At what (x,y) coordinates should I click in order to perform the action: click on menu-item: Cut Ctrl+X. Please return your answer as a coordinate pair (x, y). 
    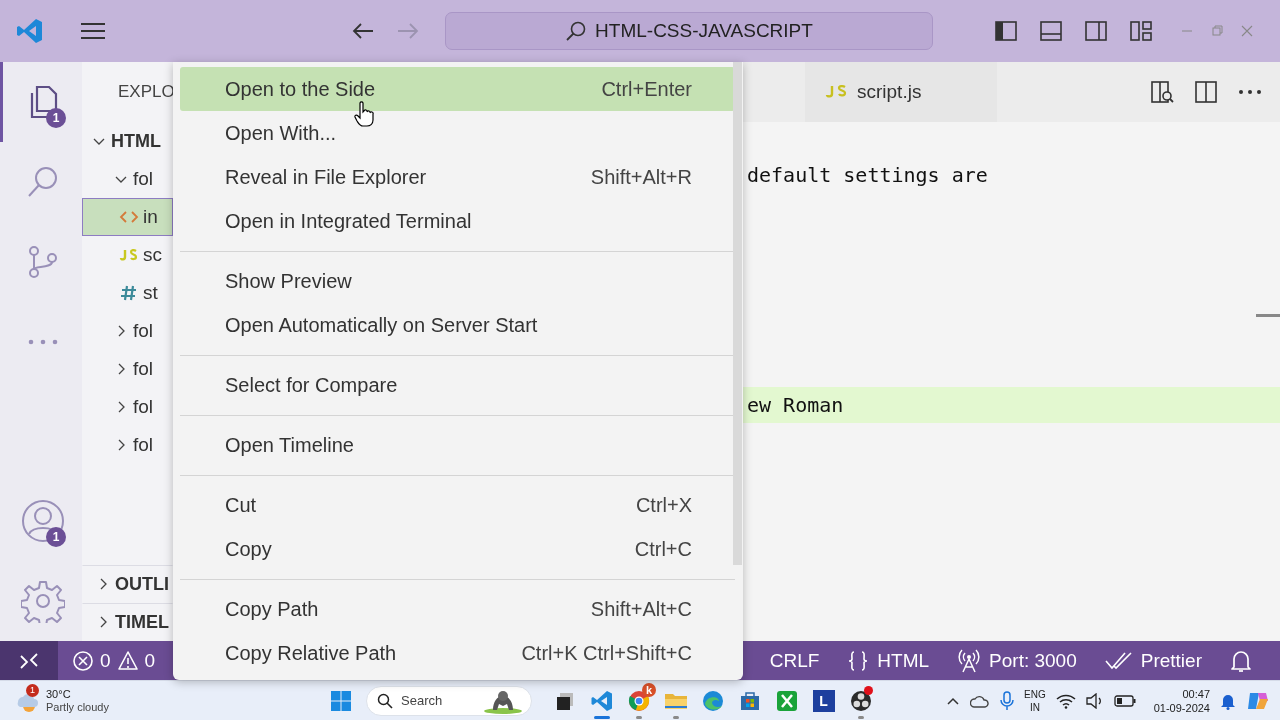
    Looking at the image, I should click on (457, 505).